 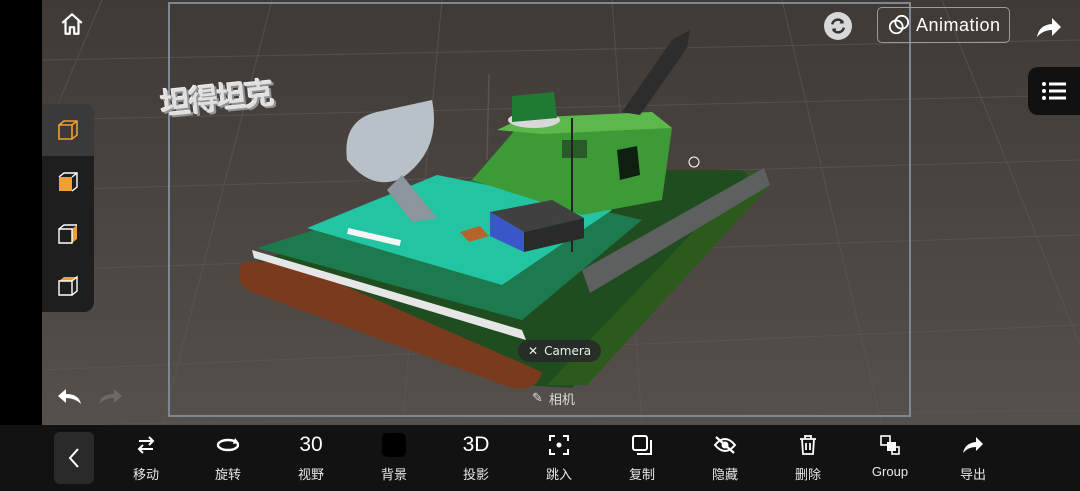 I want to click on animation-button: Animation, so click(x=943, y=25).